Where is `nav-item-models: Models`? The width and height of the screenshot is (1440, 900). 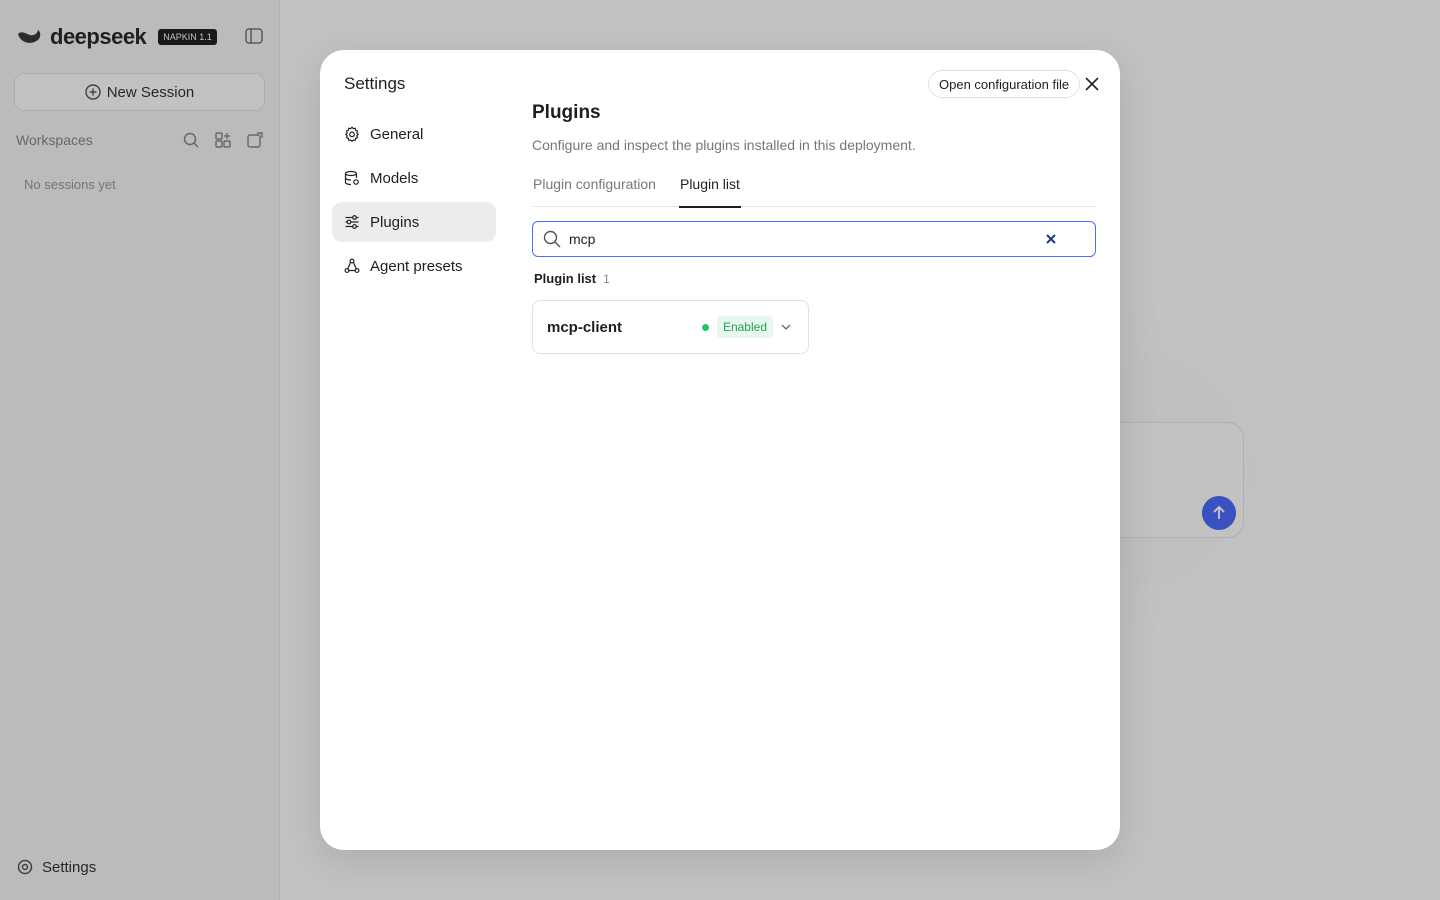 nav-item-models: Models is located at coordinates (414, 178).